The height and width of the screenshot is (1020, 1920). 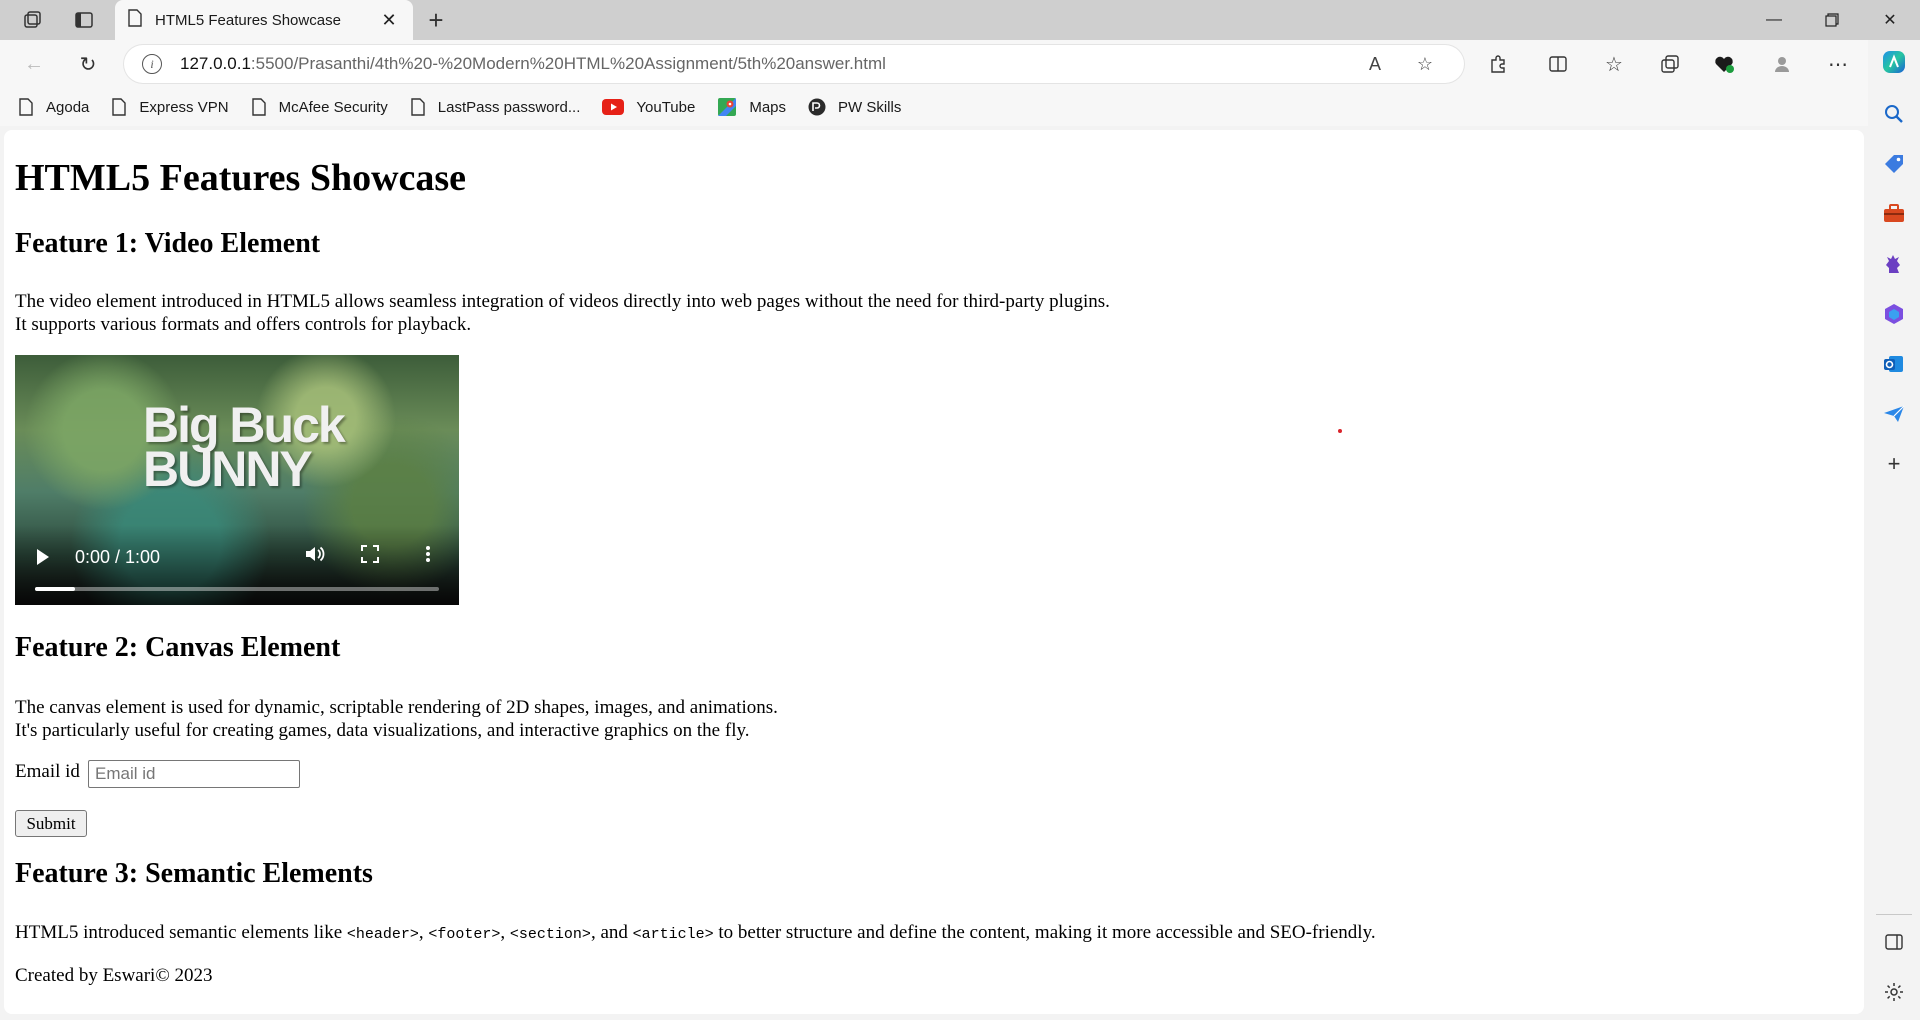 I want to click on bookmark-item: Express VPN, so click(x=170, y=107).